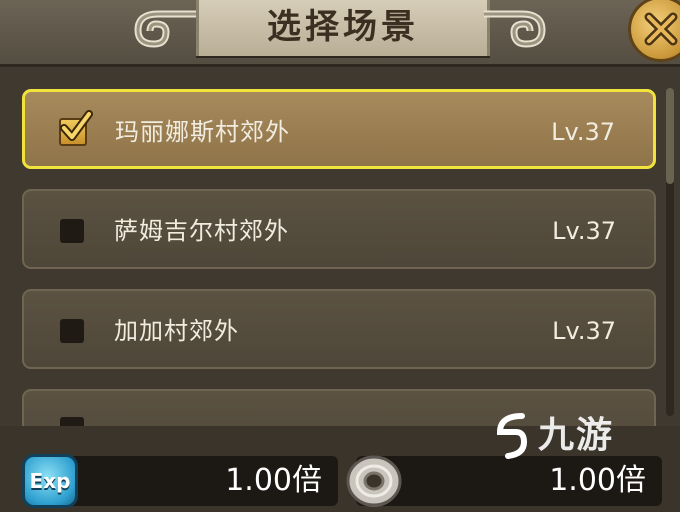 The width and height of the screenshot is (680, 512). What do you see at coordinates (576, 435) in the screenshot?
I see `watermark-text: 九游` at bounding box center [576, 435].